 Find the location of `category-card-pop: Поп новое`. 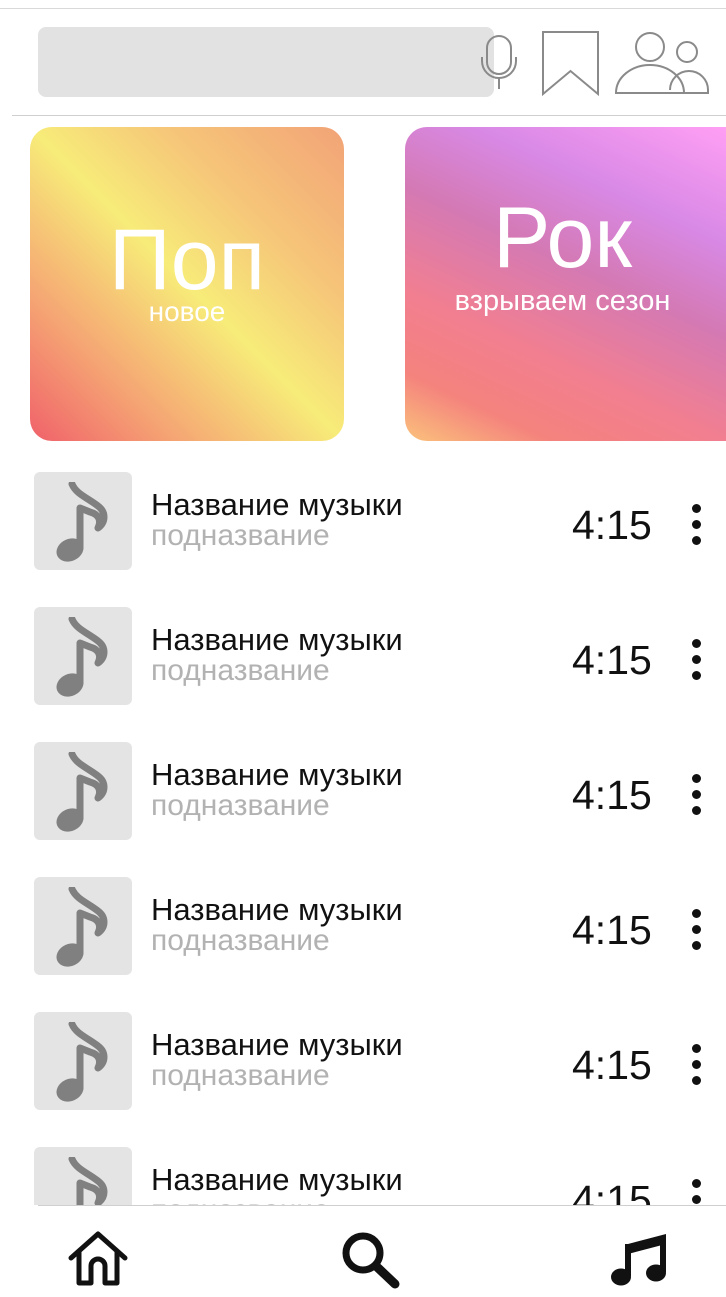

category-card-pop: Поп новое is located at coordinates (187, 284).